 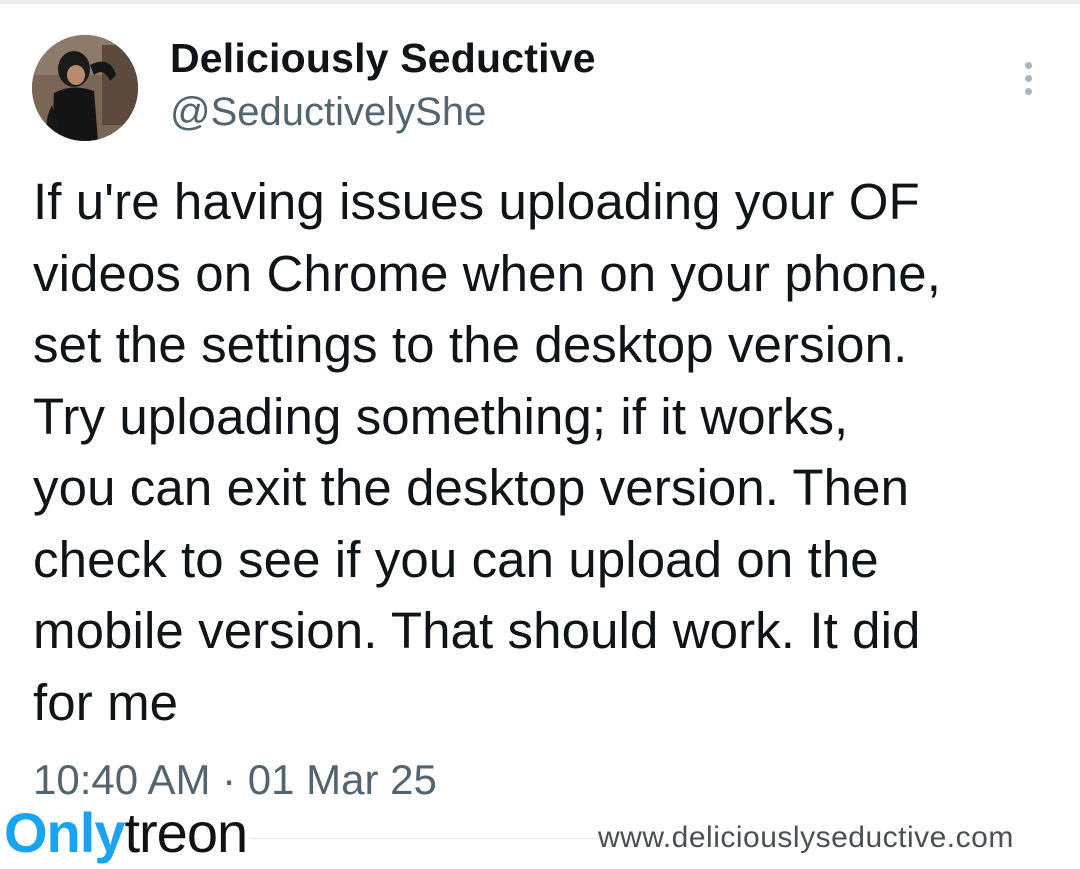 I want to click on avatar, so click(x=85, y=88).